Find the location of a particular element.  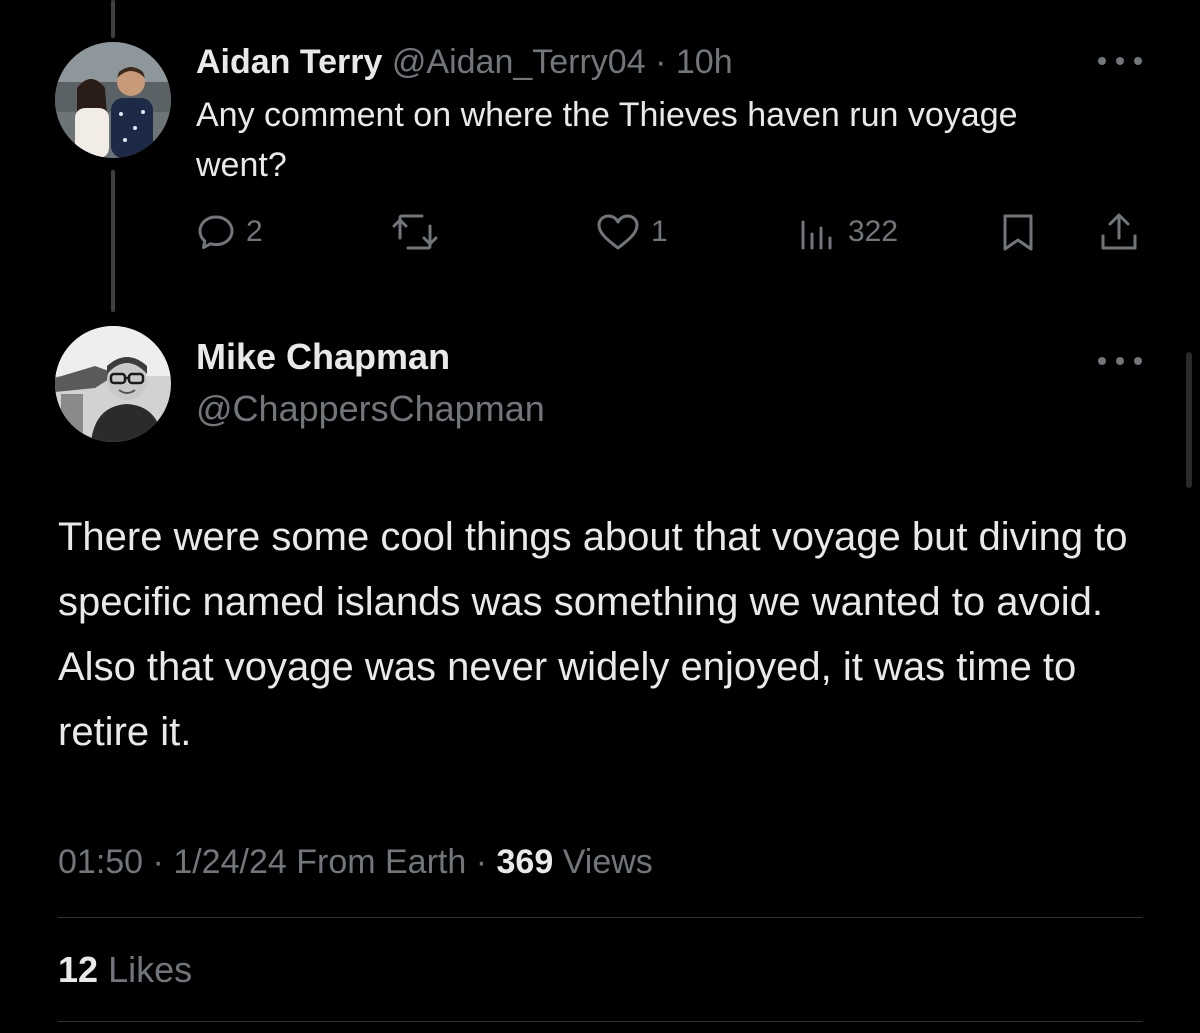

views-button: 322 is located at coordinates (848, 232).